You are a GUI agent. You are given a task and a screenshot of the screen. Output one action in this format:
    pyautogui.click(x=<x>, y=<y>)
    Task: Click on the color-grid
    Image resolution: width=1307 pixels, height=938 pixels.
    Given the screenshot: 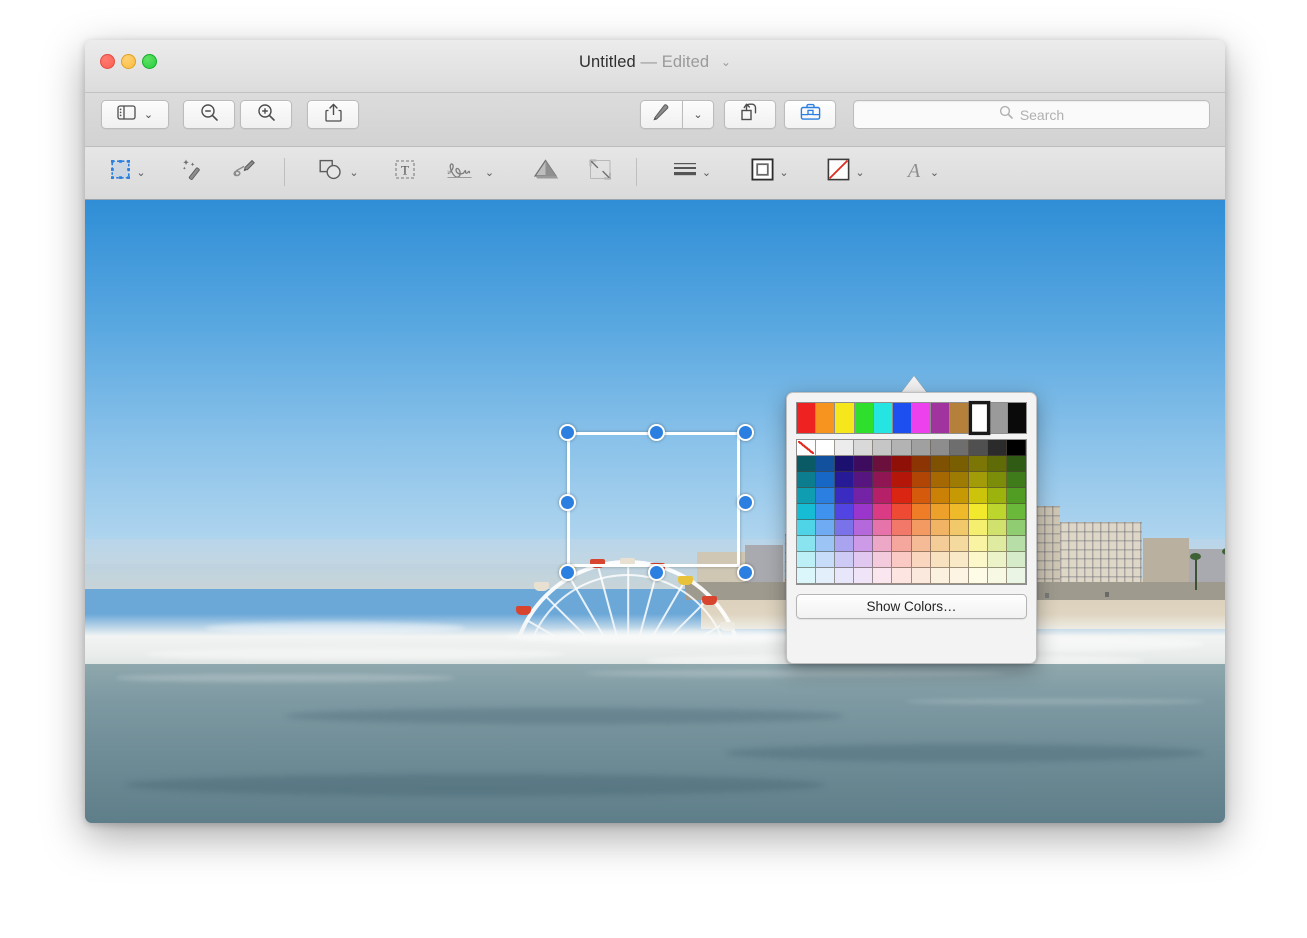 What is the action you would take?
    pyautogui.click(x=911, y=512)
    